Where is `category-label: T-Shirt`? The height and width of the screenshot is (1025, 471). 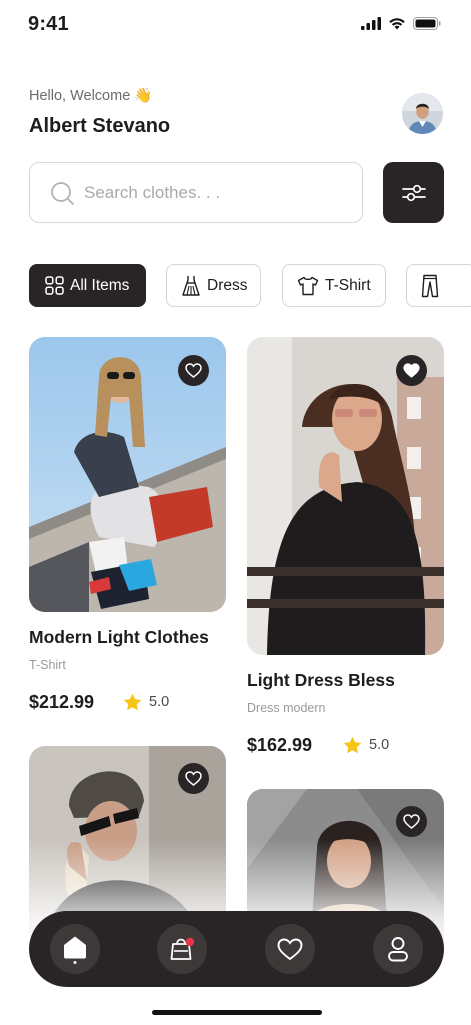
category-label: T-Shirt is located at coordinates (348, 285).